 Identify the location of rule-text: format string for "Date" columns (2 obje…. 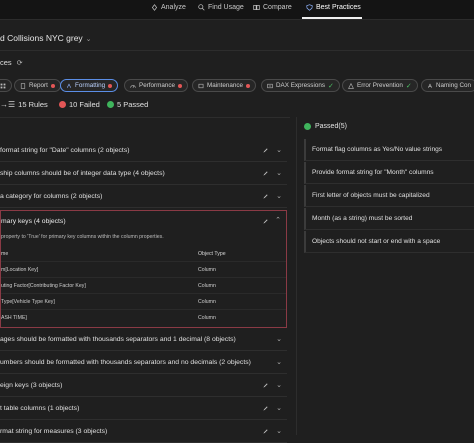
(65, 150).